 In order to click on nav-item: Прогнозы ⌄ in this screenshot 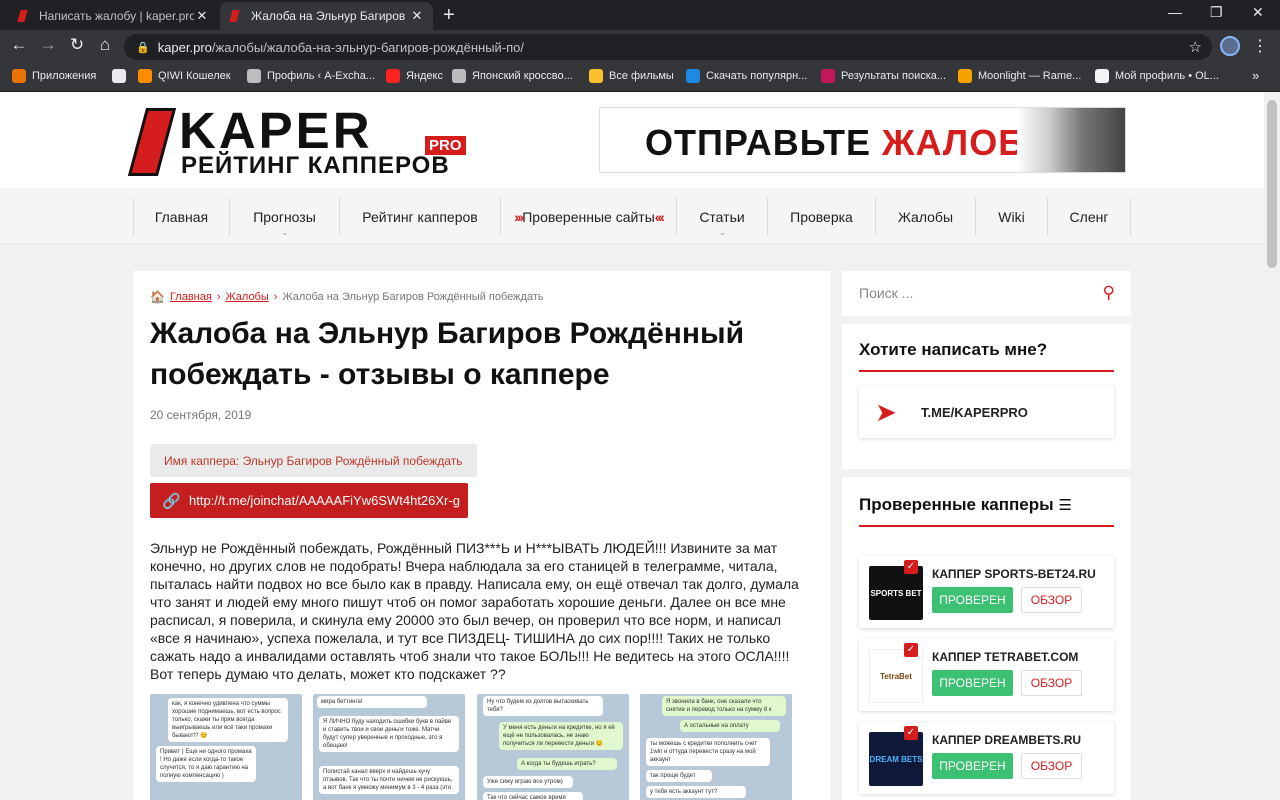, I will do `click(284, 217)`.